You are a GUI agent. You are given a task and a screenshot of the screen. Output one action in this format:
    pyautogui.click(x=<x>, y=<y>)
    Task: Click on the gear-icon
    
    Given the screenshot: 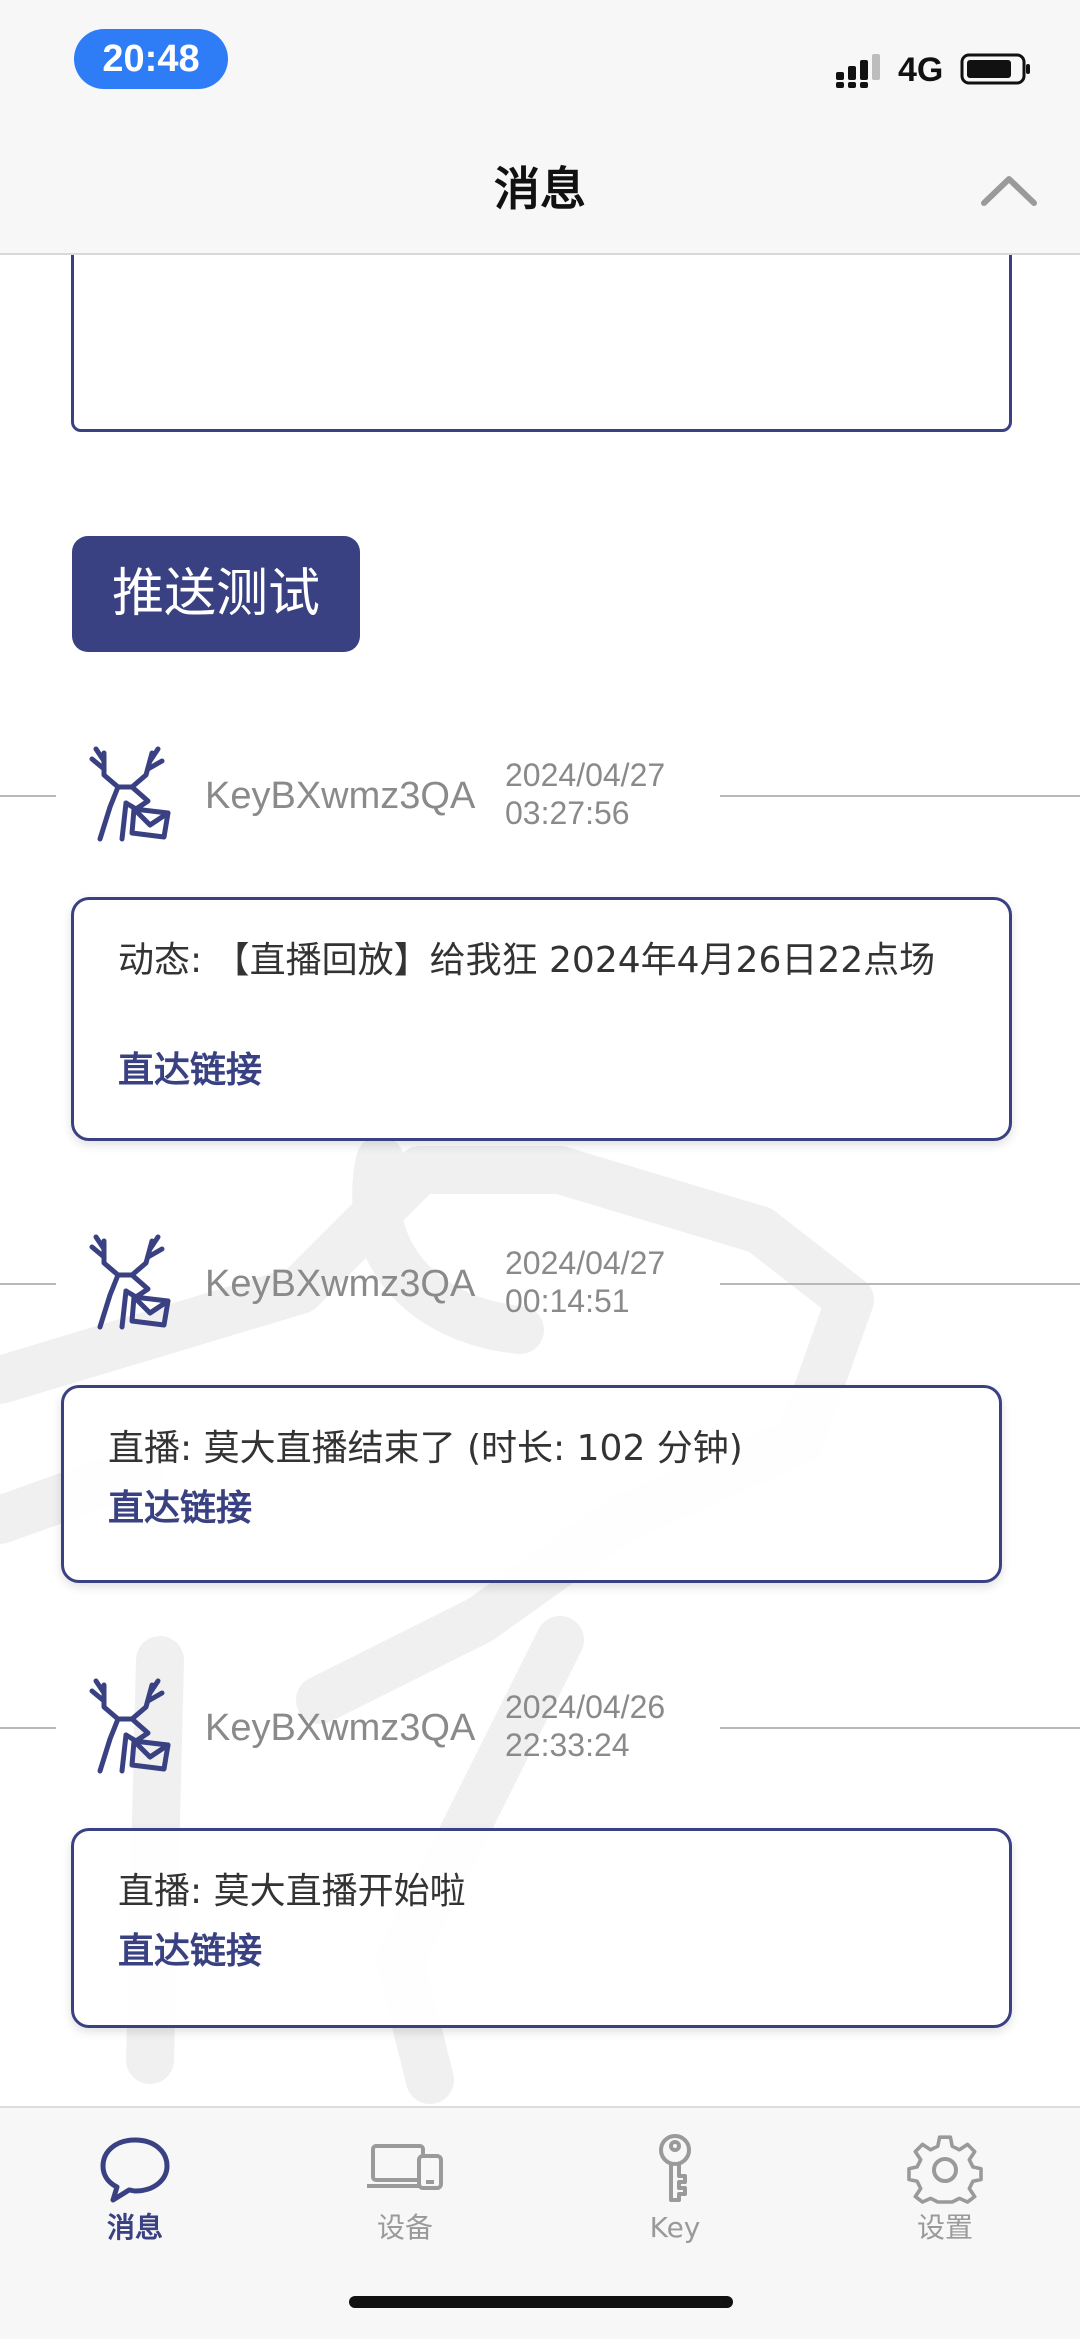 What is the action you would take?
    pyautogui.click(x=945, y=2169)
    